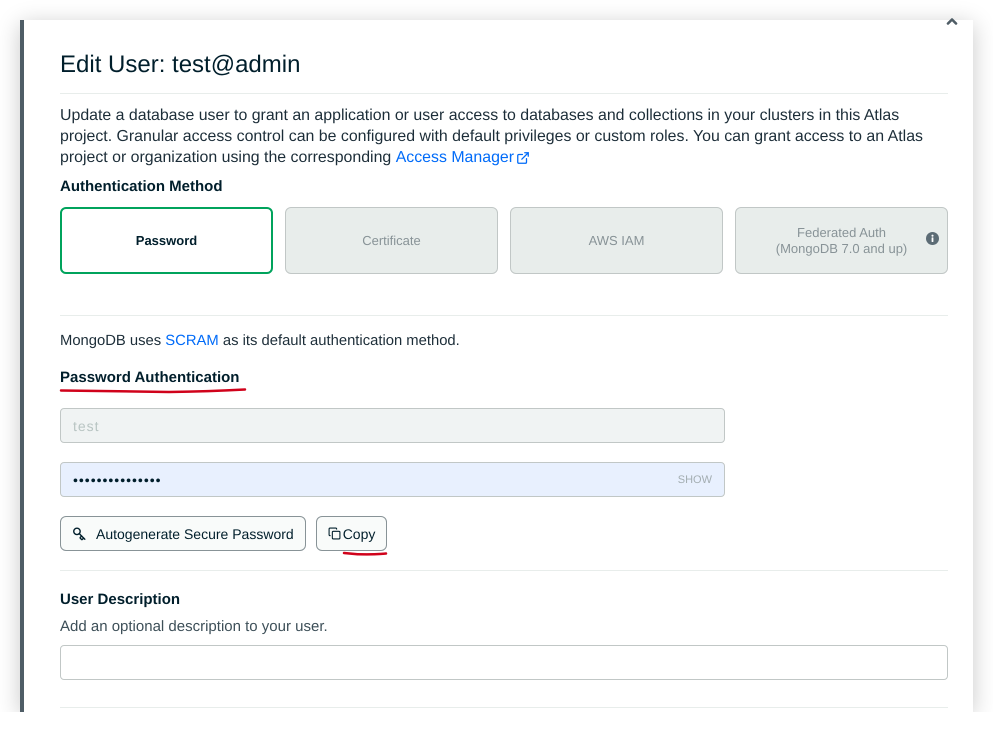  I want to click on auth-method-option: Federated Auth (MongoDB 7.0 and up), so click(841, 240).